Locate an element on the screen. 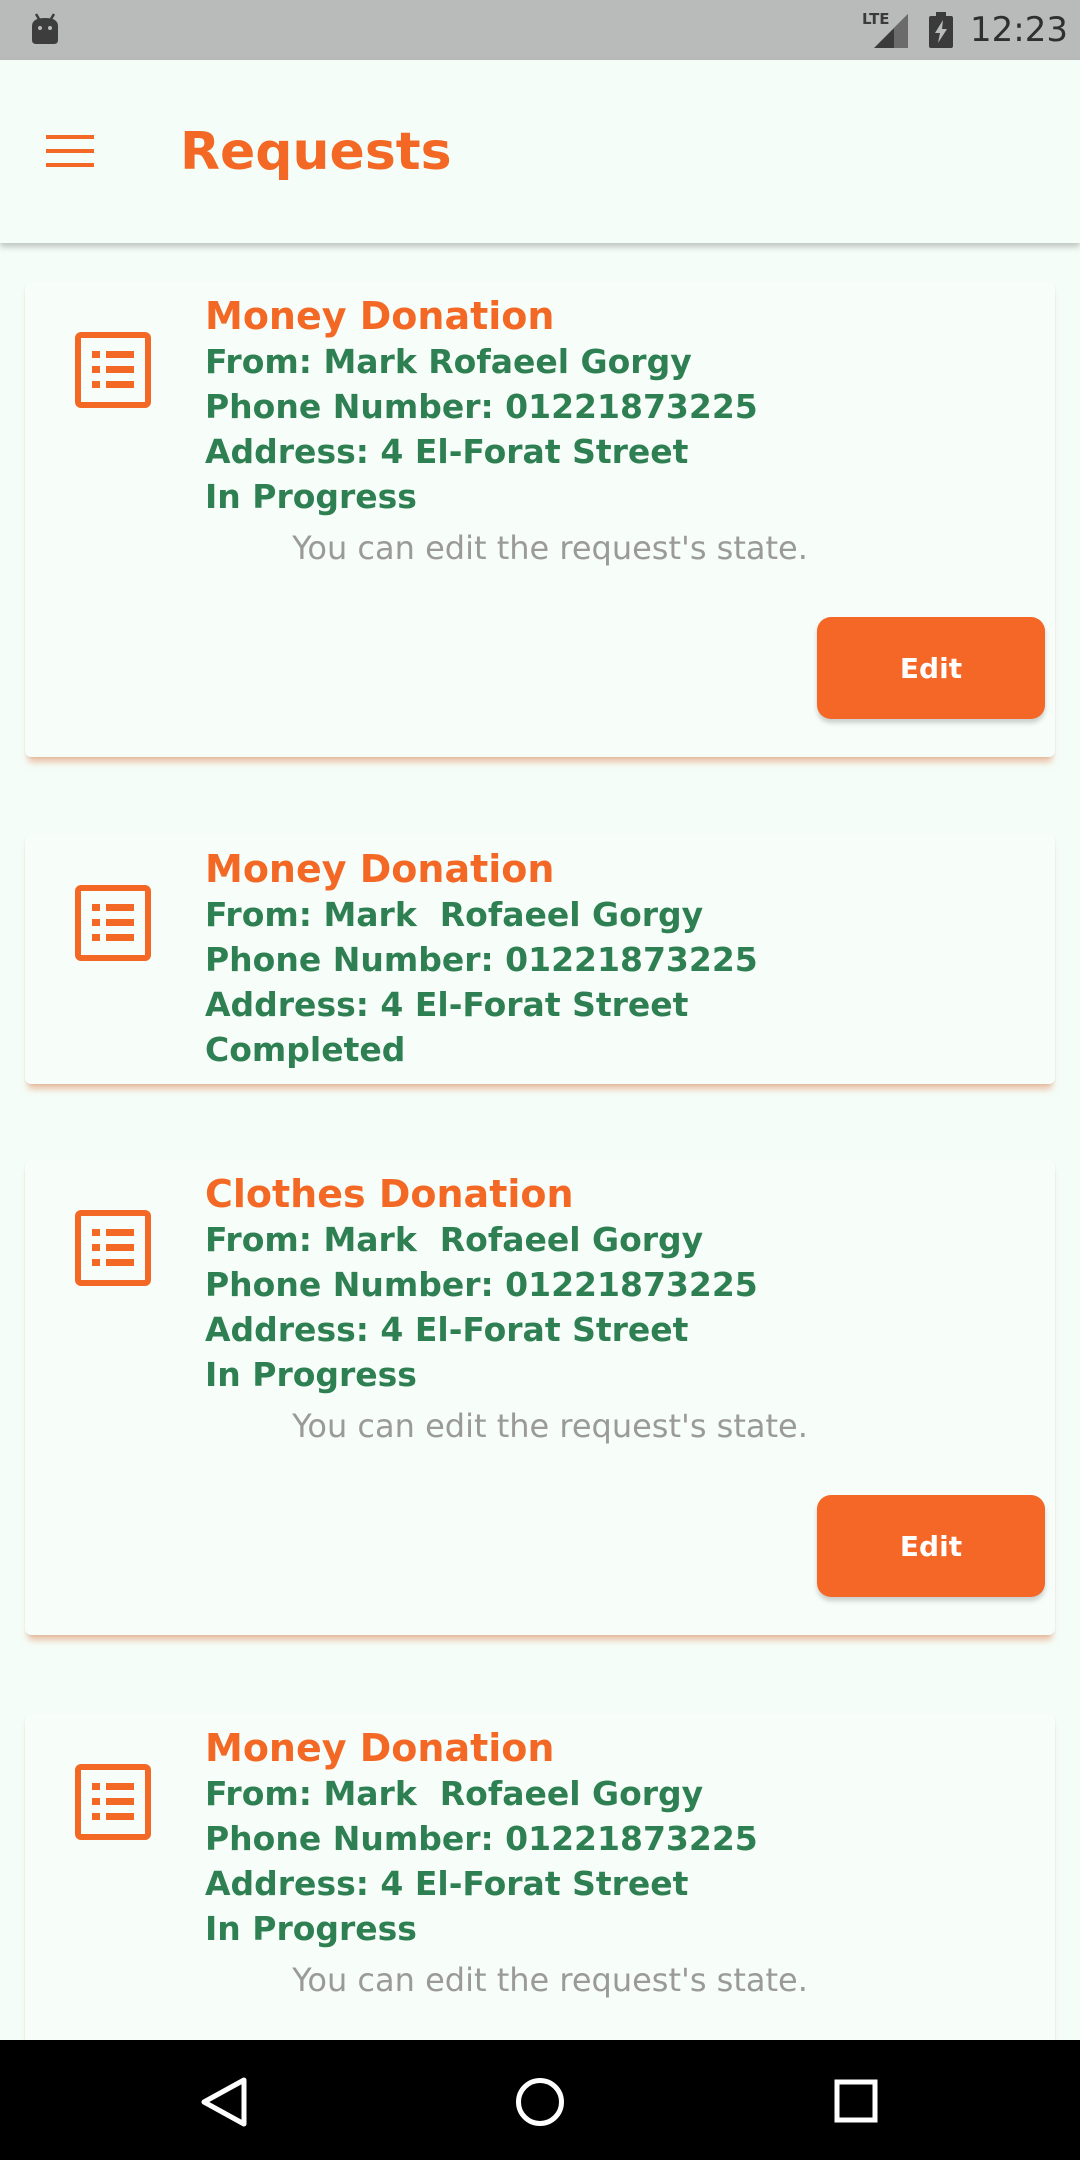 This screenshot has height=2160, width=1080. request-title: Clothes Donation is located at coordinates (389, 1194).